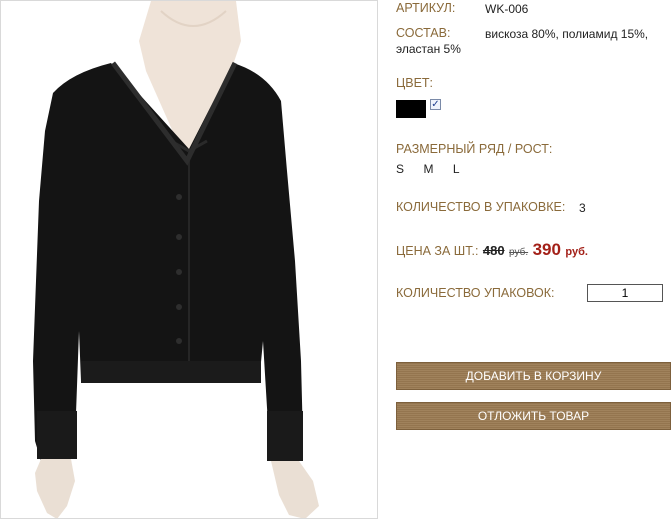 The height and width of the screenshot is (521, 671). What do you see at coordinates (435, 169) in the screenshot?
I see `size-list: S M L` at bounding box center [435, 169].